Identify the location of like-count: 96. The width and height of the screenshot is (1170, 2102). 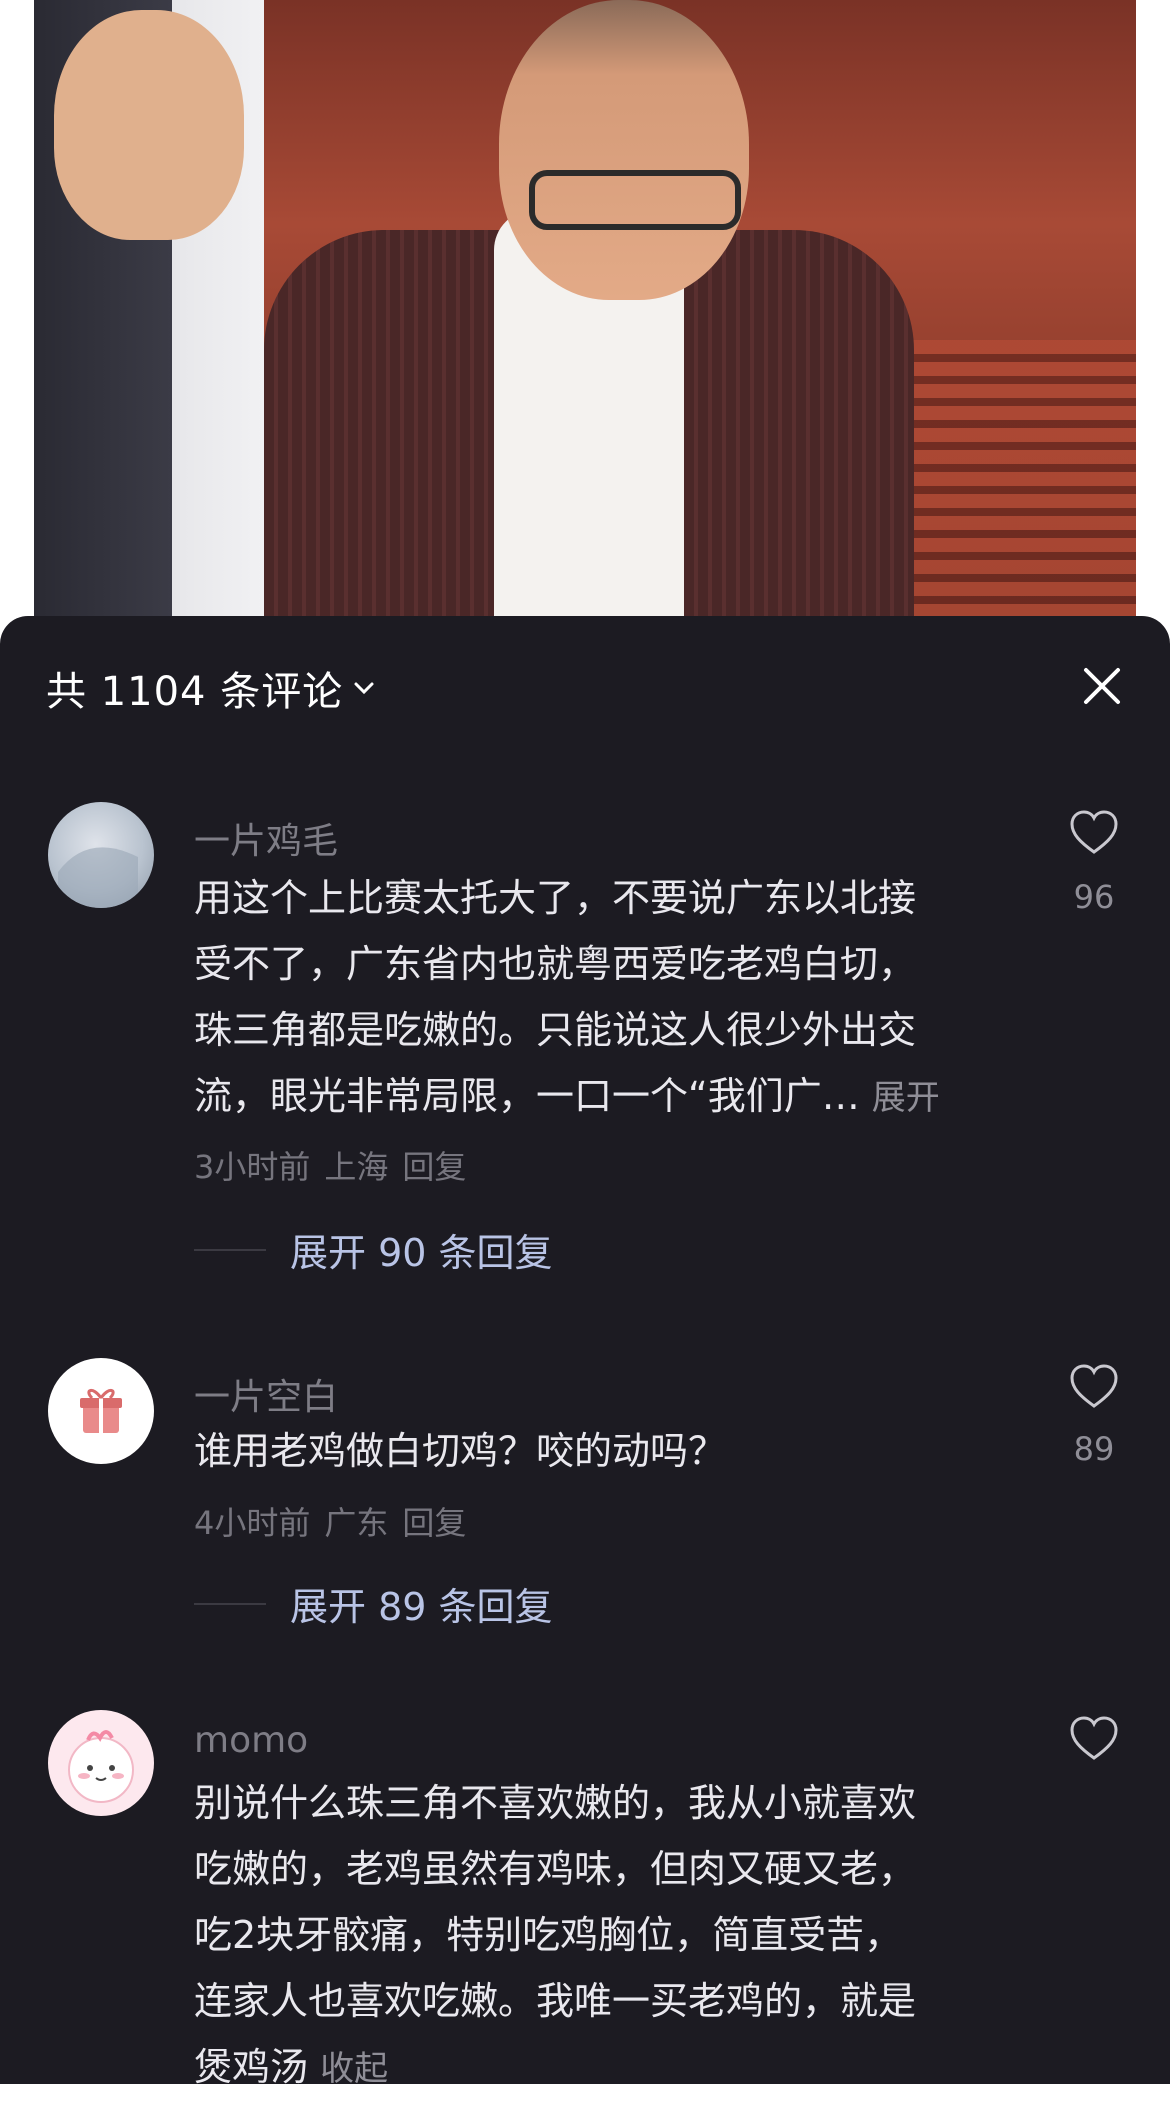
(1094, 897).